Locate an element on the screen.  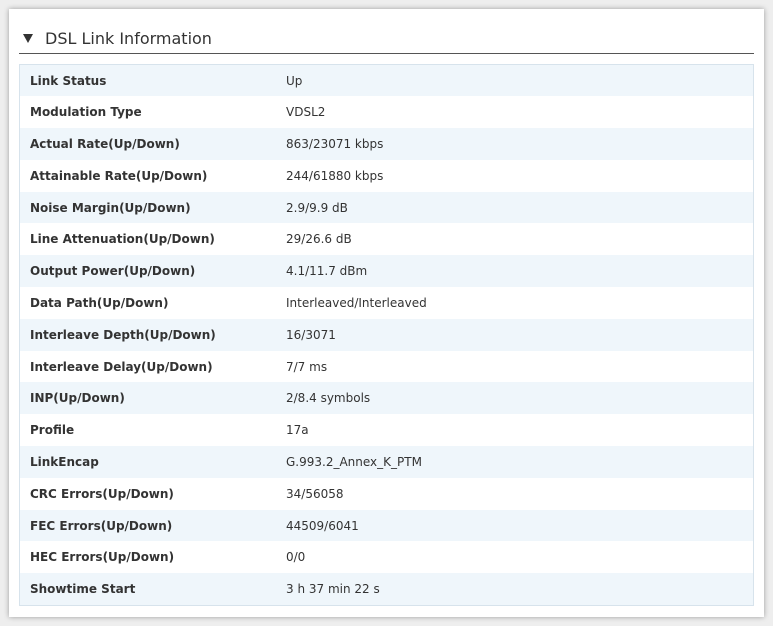
row-value: Up is located at coordinates (520, 80).